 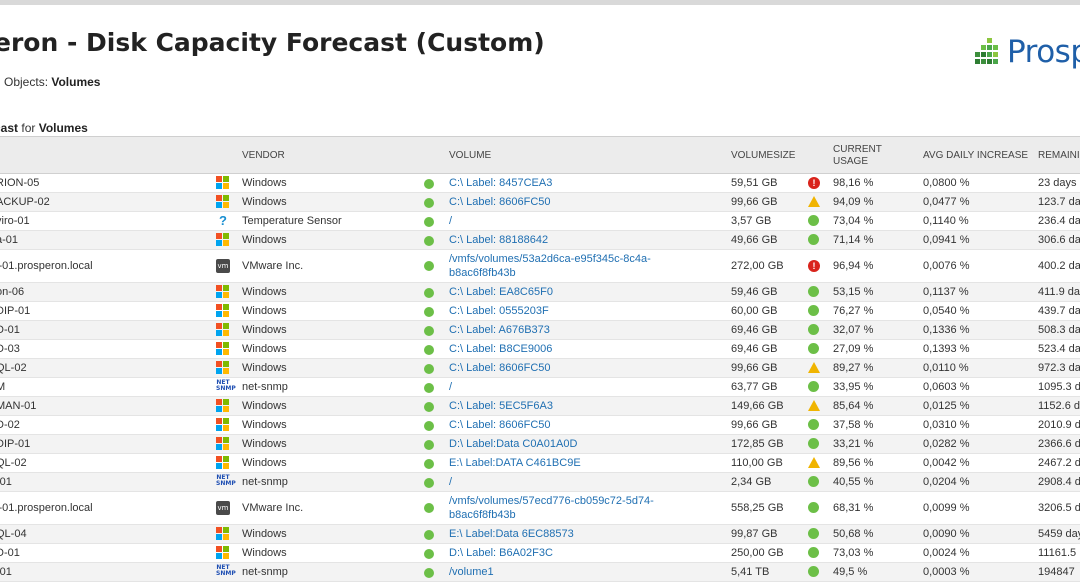 What do you see at coordinates (13, 534) in the screenshot?
I see `node-name: QL-04` at bounding box center [13, 534].